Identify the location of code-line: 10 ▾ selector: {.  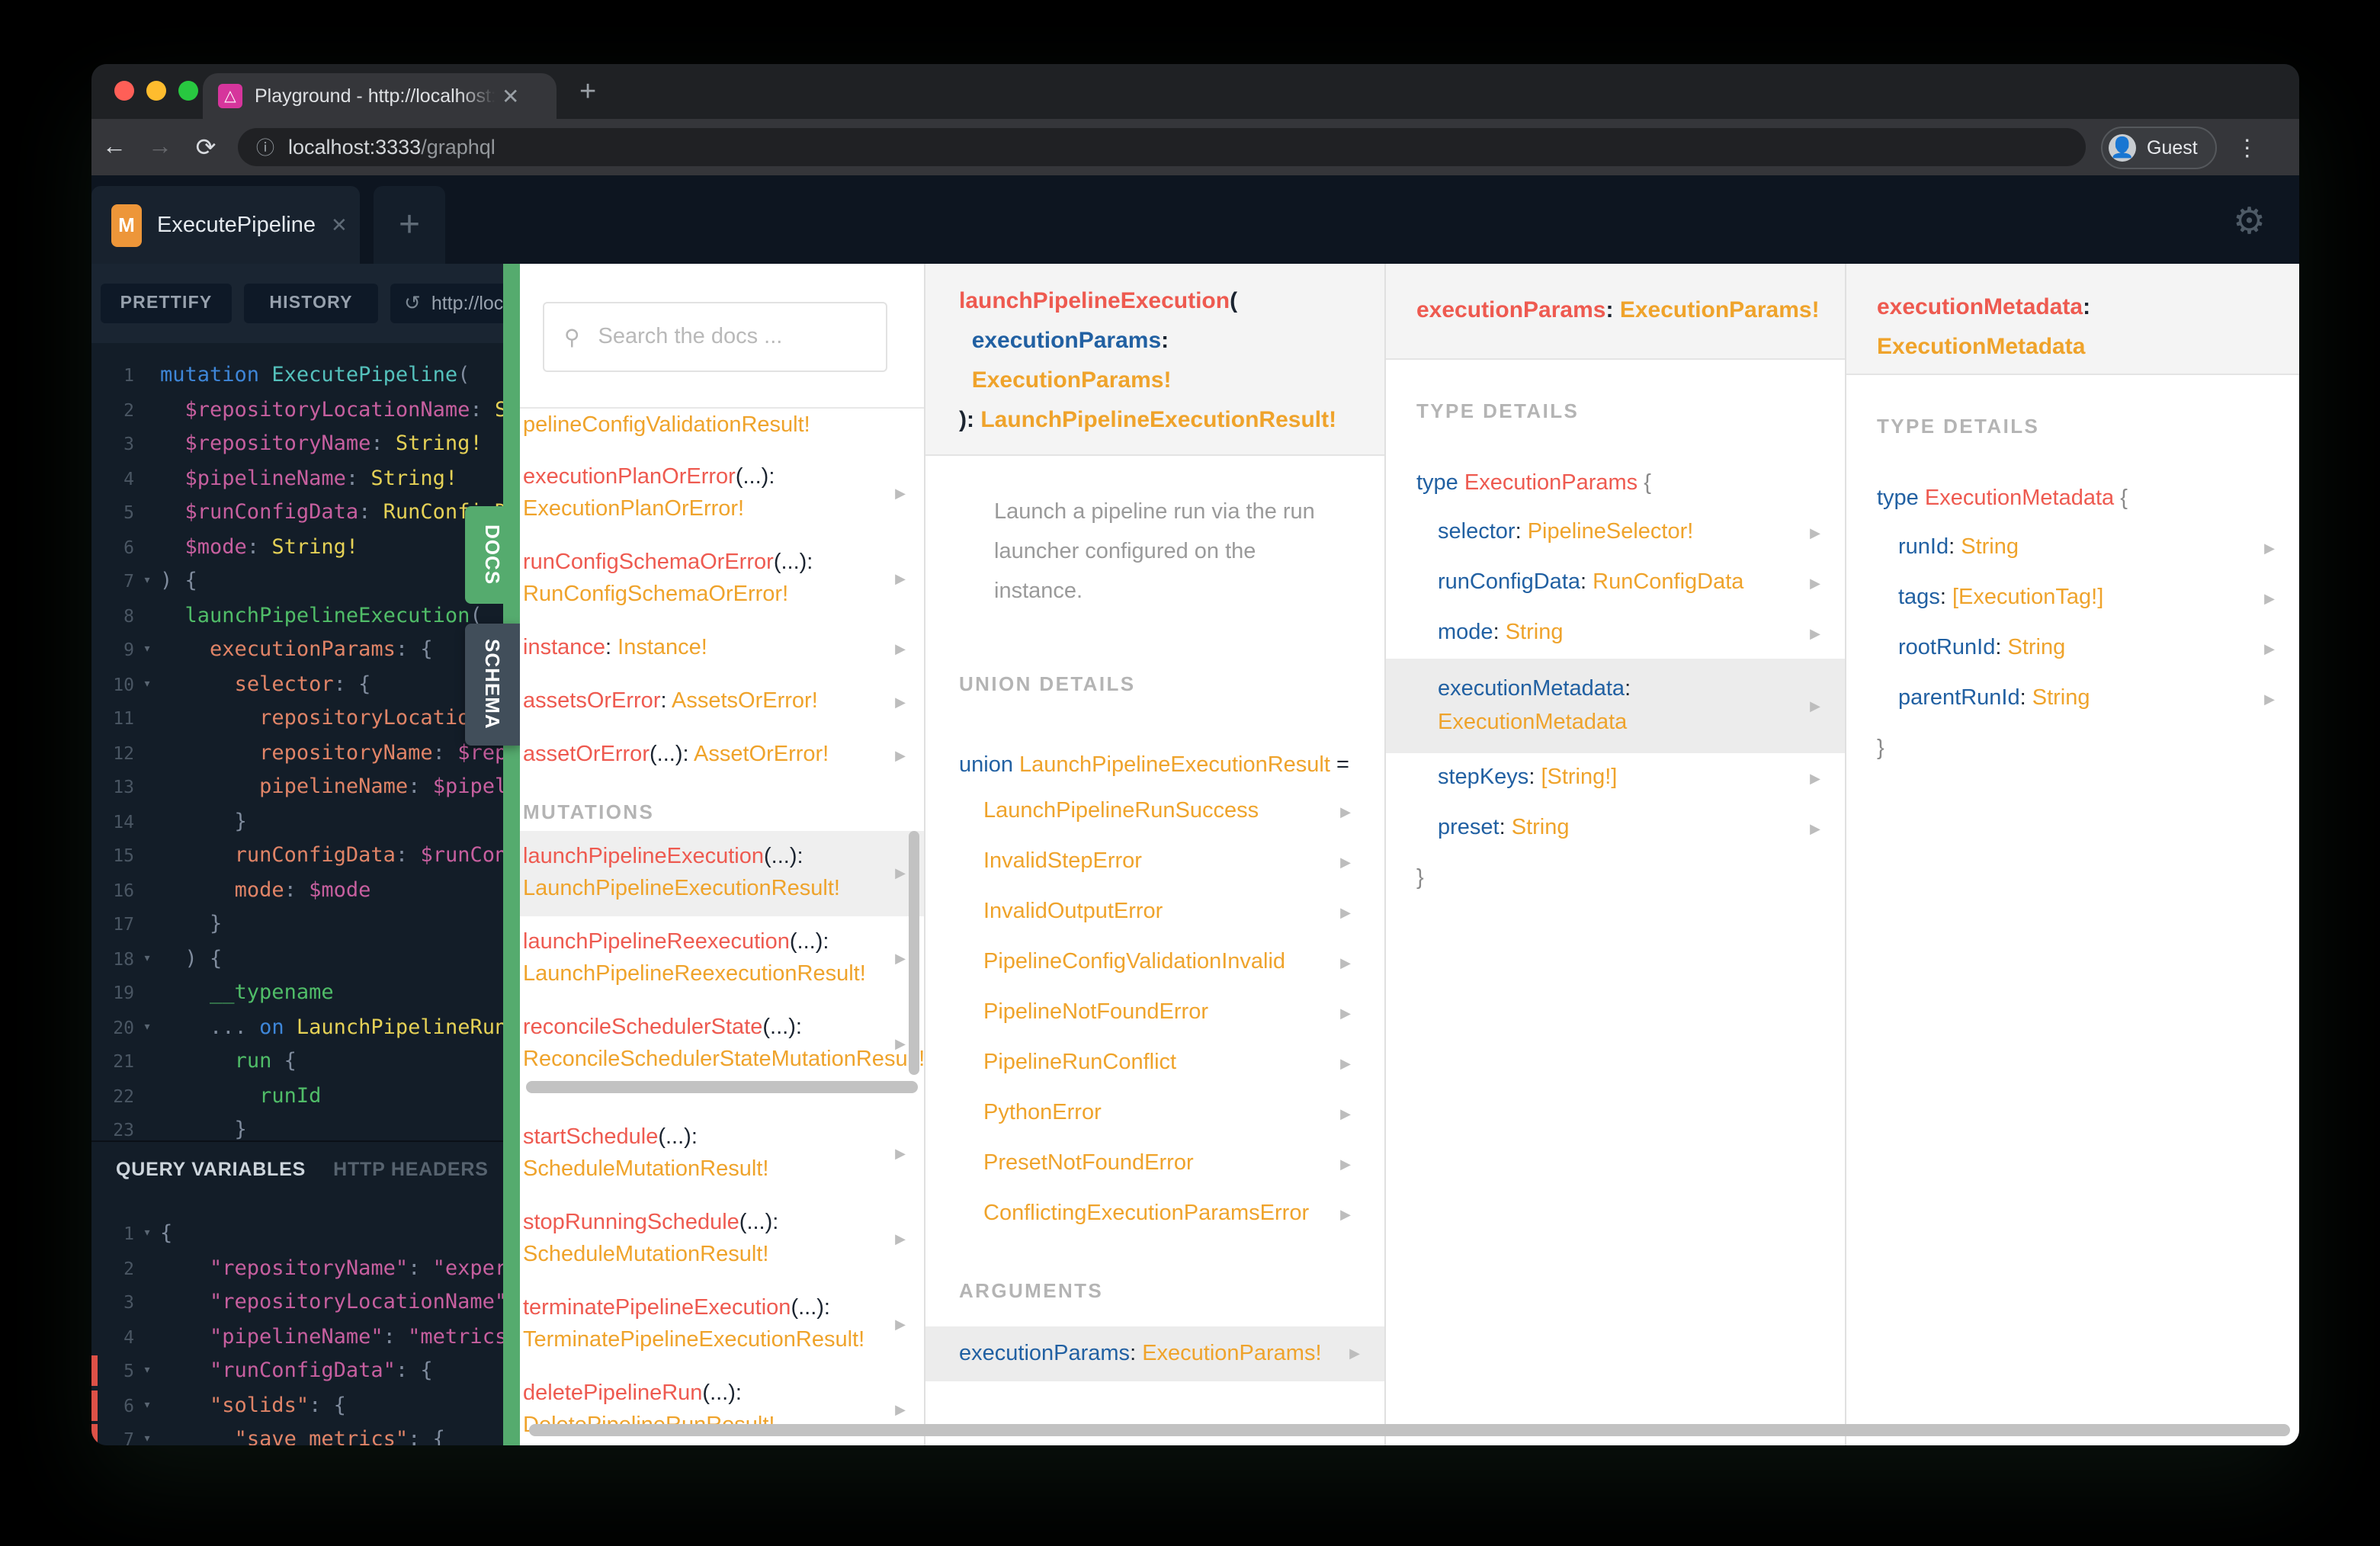
(297, 684).